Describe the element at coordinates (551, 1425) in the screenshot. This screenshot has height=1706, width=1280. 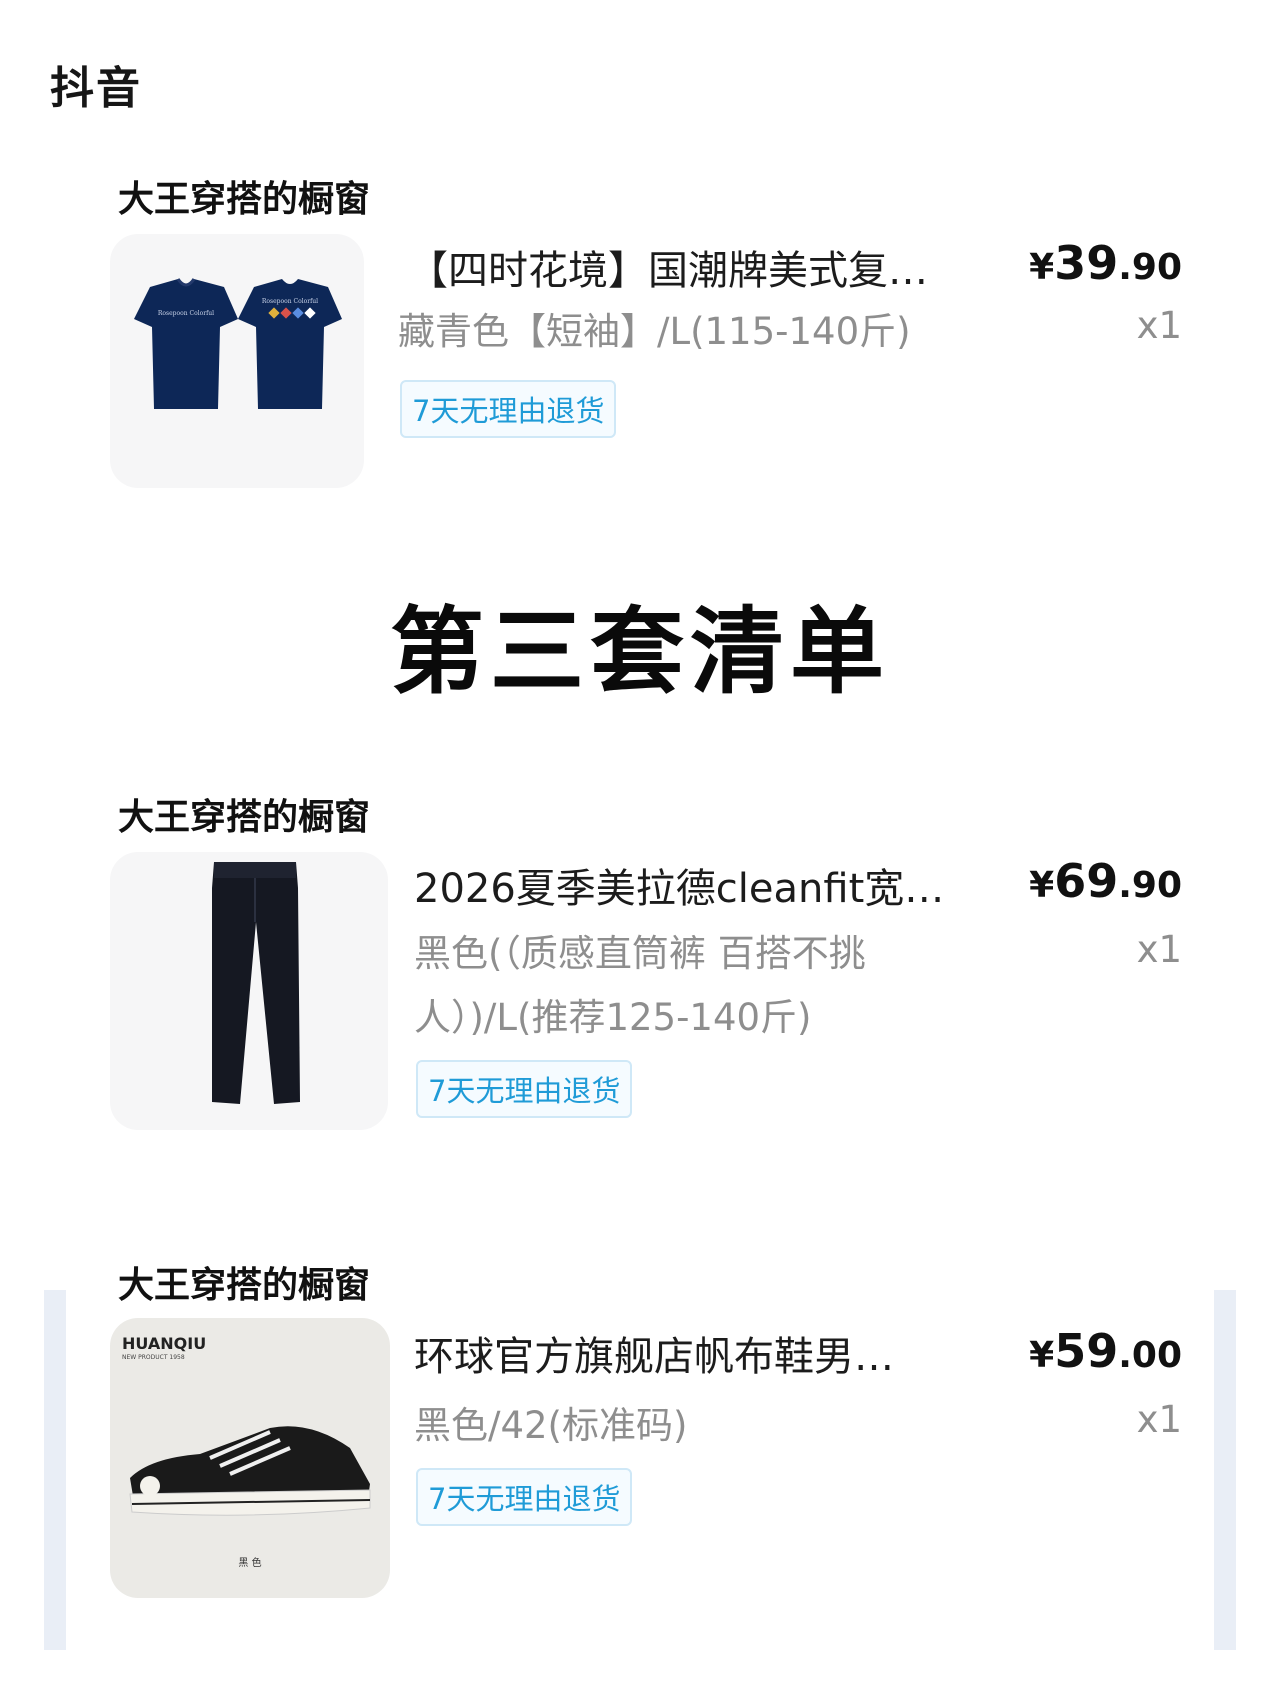
I see `product-spec: 黑色/42(标准码)` at that location.